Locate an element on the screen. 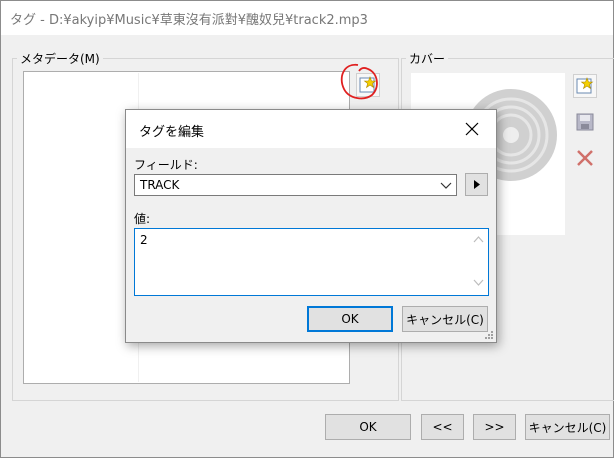 This screenshot has height=458, width=614. field-menu-button is located at coordinates (476, 184).